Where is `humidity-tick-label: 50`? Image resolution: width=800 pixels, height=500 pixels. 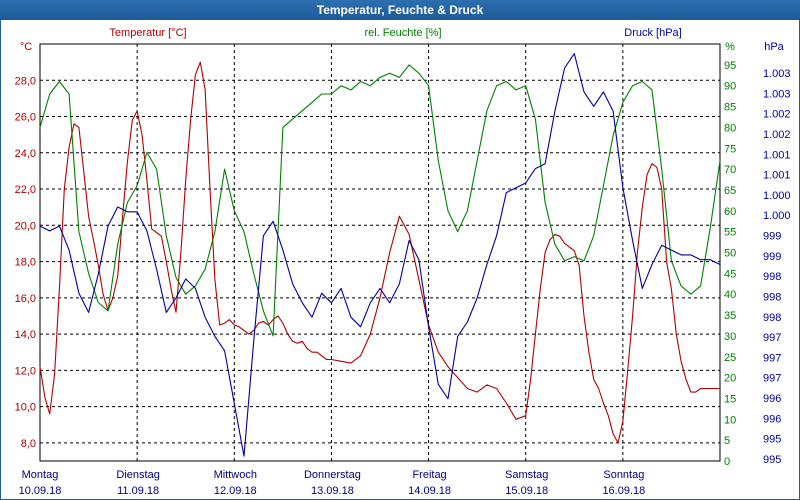
humidity-tick-label: 50 is located at coordinates (730, 254).